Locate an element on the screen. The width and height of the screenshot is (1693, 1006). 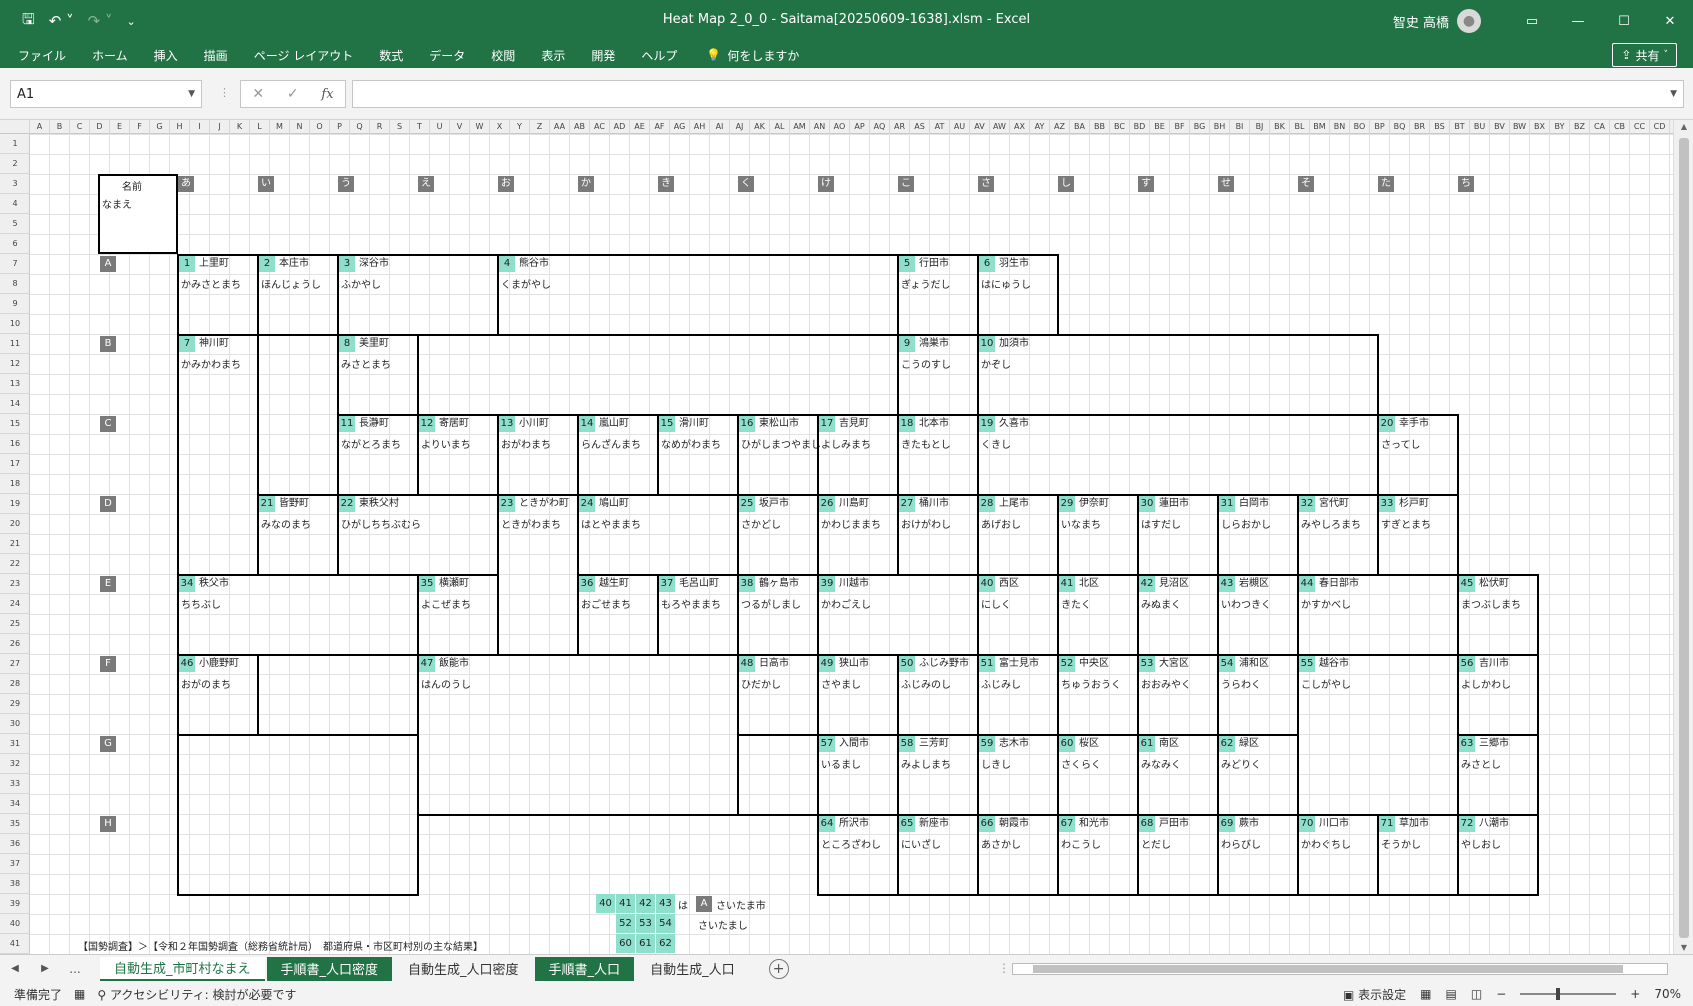
column-header: BV is located at coordinates (1500, 127).